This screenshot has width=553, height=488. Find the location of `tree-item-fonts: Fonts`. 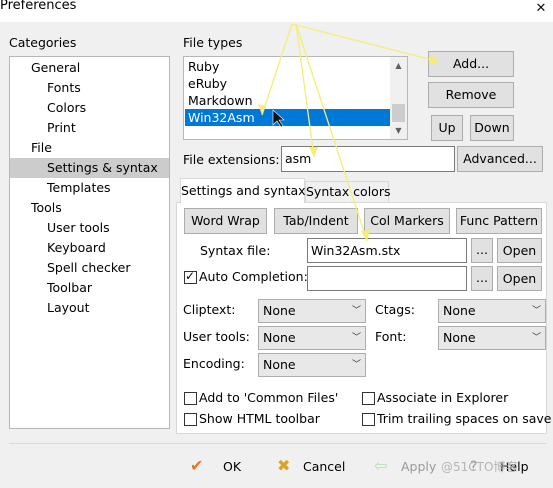

tree-item-fonts: Fonts is located at coordinates (89, 88).